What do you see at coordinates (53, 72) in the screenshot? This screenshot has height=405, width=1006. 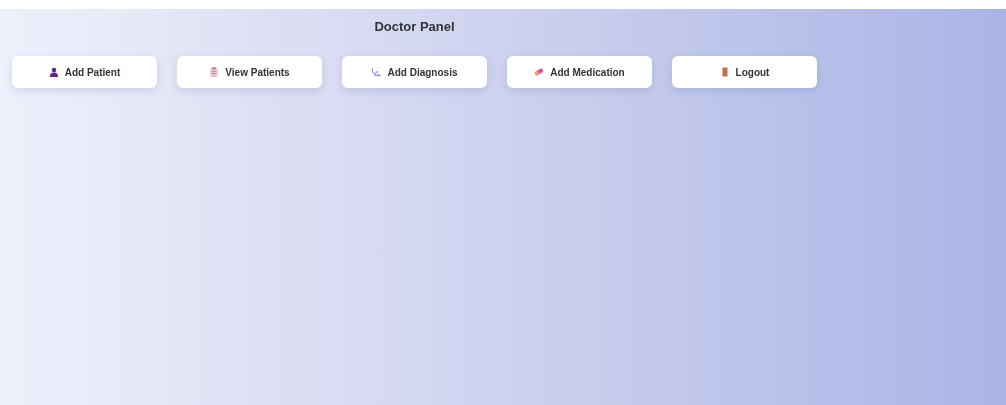 I see `person-icon` at bounding box center [53, 72].